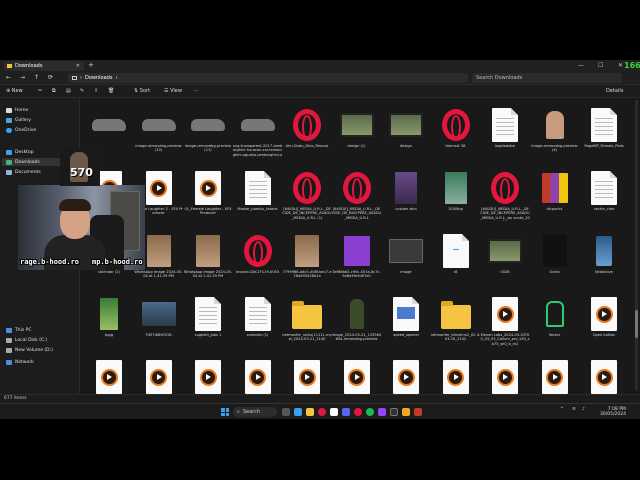  Describe the element at coordinates (22, 78) in the screenshot. I see `forward-button: →` at that location.